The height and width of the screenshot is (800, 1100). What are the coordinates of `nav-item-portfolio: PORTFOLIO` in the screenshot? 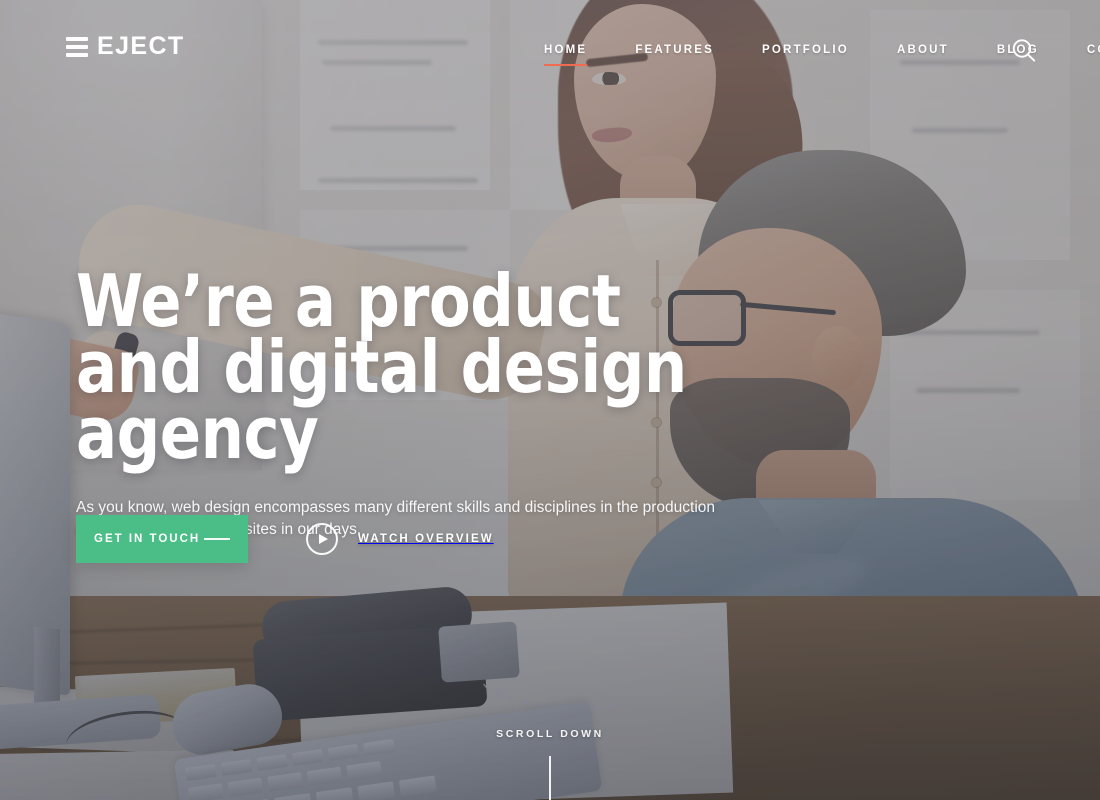 It's located at (805, 50).